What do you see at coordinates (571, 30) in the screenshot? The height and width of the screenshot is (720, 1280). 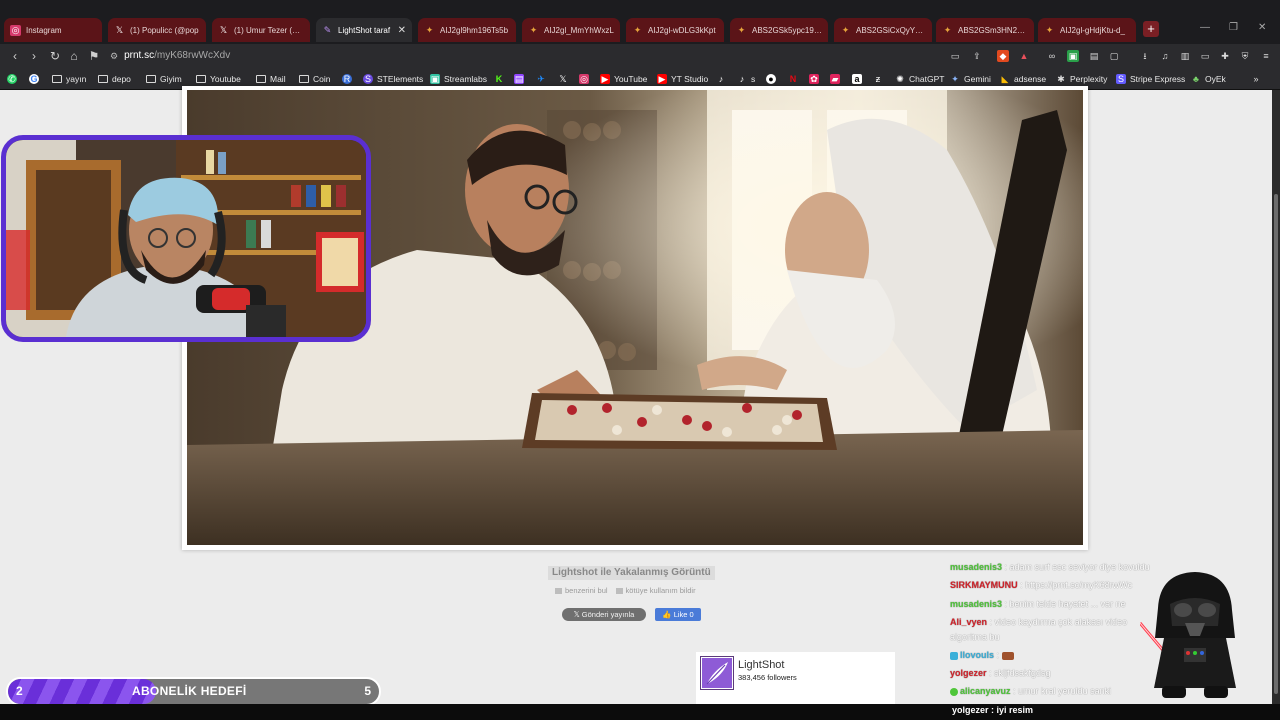 I see `tab-app-2: ✦ AIJ2gl_MmYhWxzL` at bounding box center [571, 30].